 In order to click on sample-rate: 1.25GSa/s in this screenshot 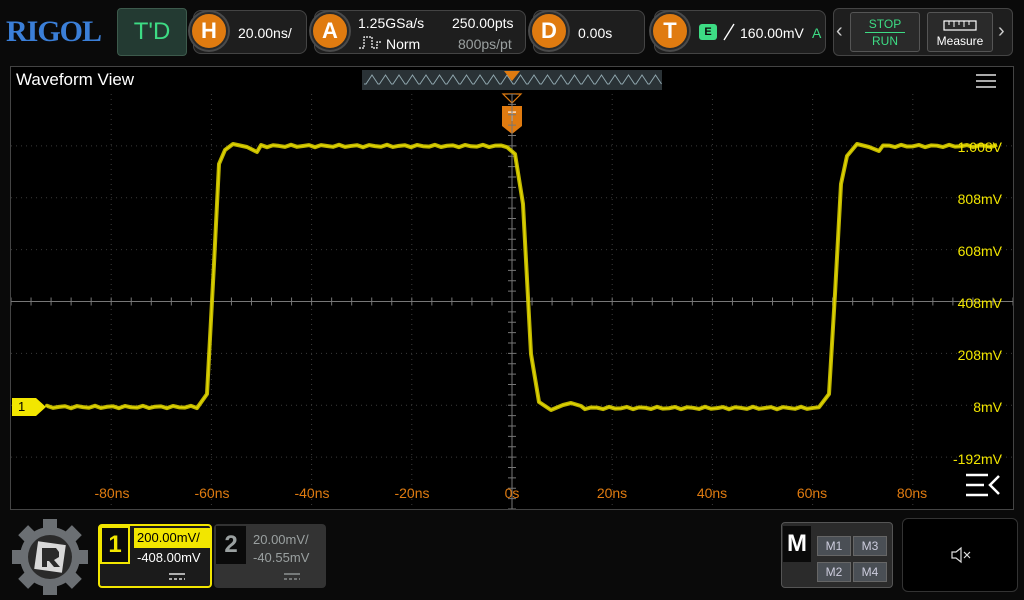, I will do `click(391, 23)`.